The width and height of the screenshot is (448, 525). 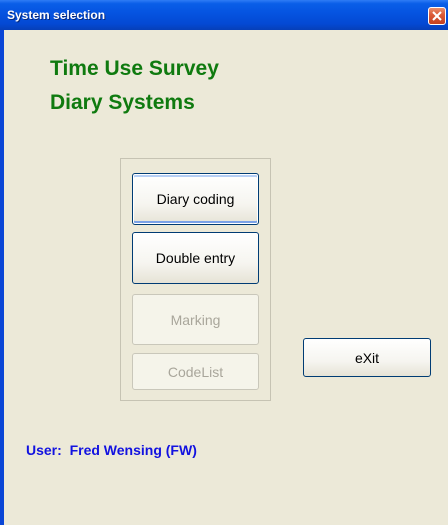 I want to click on diary-coding-button: Diary coding, so click(x=195, y=199).